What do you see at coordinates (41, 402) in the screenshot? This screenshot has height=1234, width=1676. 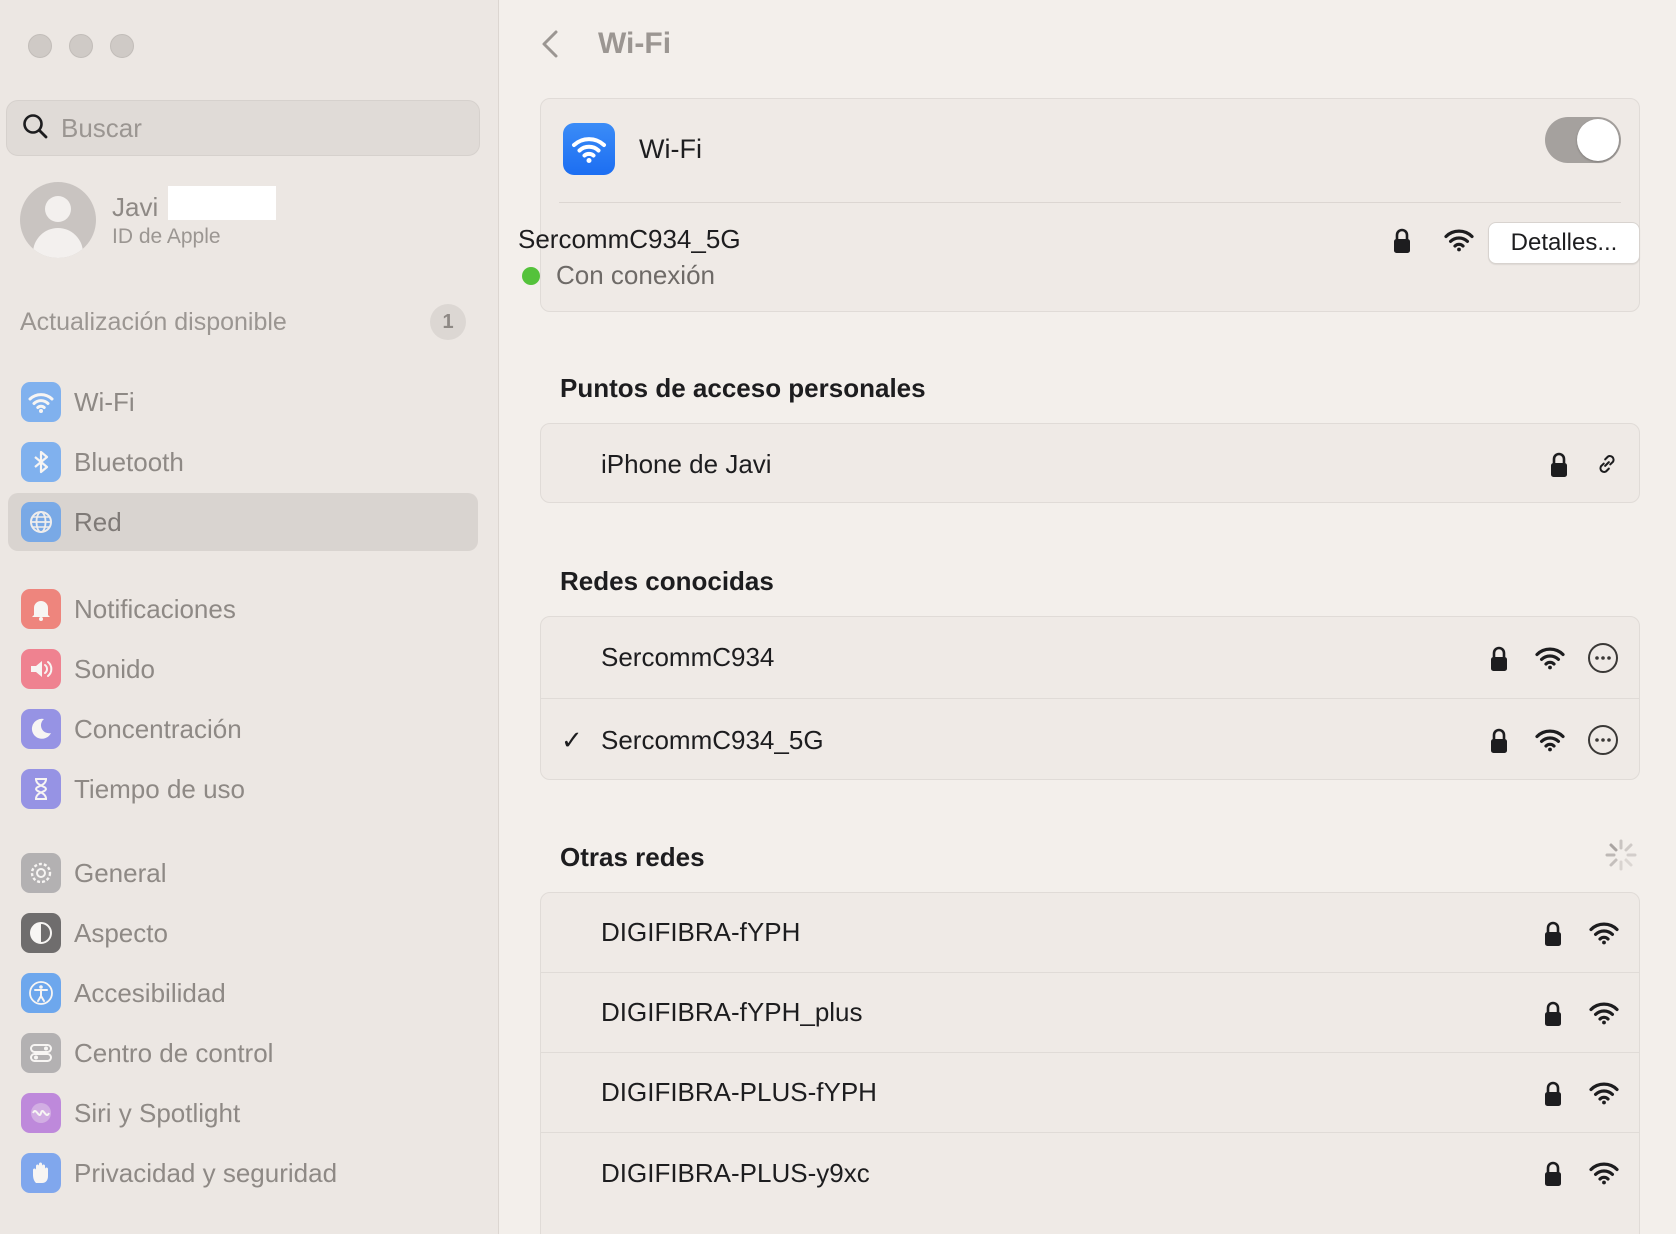 I see `wifi-icon` at bounding box center [41, 402].